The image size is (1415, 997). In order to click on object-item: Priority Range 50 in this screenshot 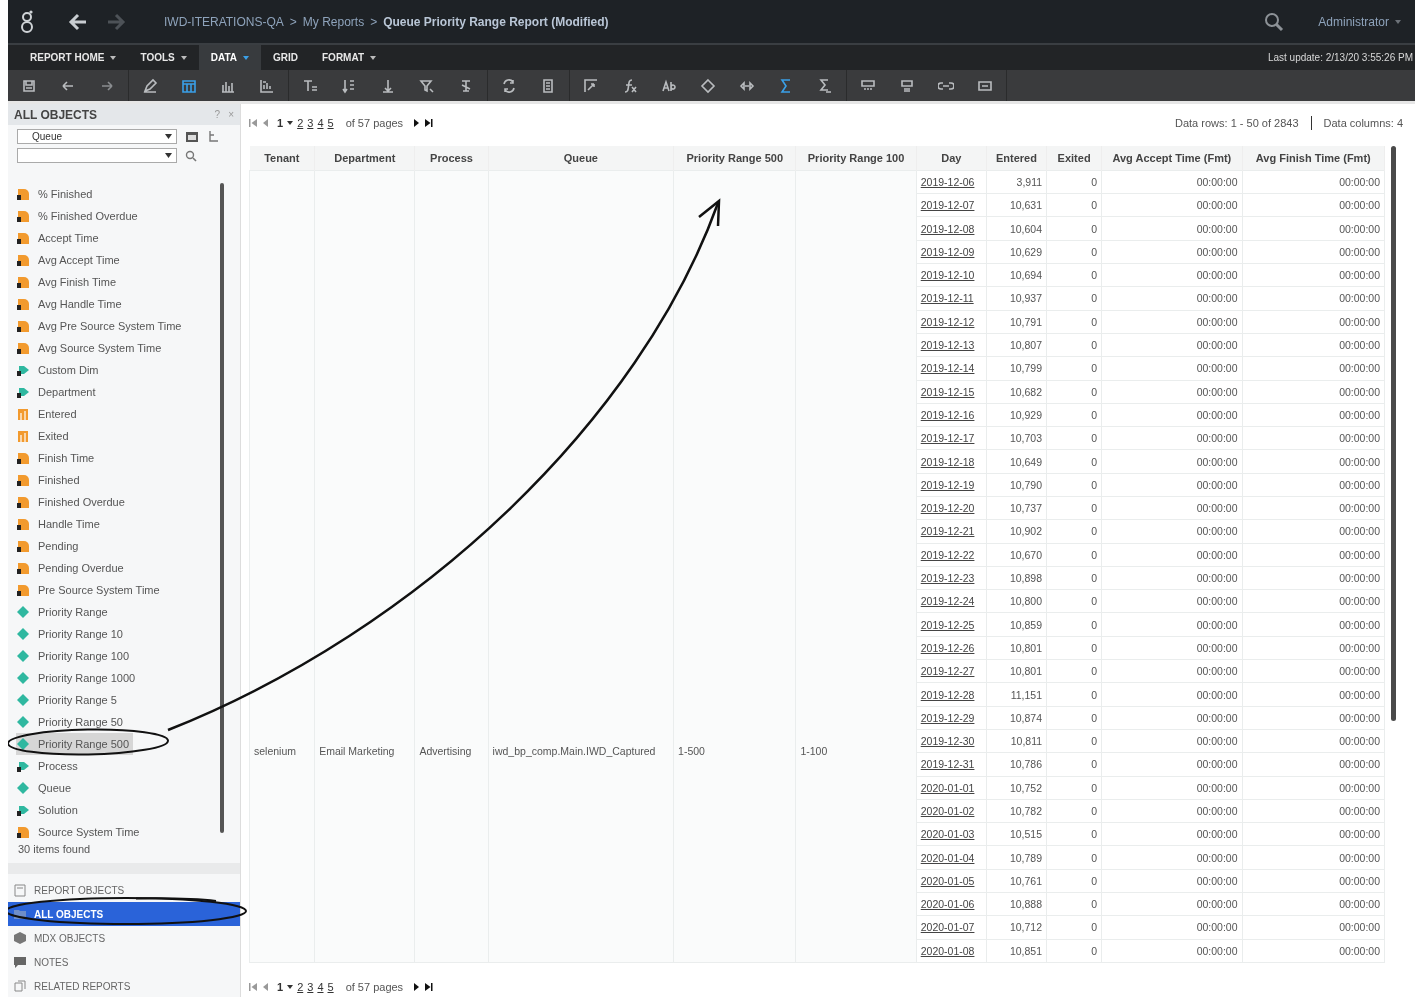, I will do `click(71, 722)`.